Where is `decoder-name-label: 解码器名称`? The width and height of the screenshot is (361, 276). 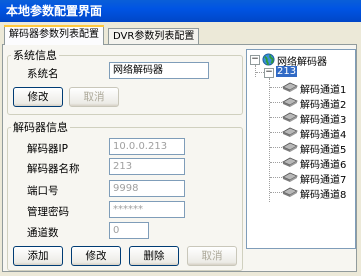 decoder-name-label: 解码器名称 is located at coordinates (53, 169).